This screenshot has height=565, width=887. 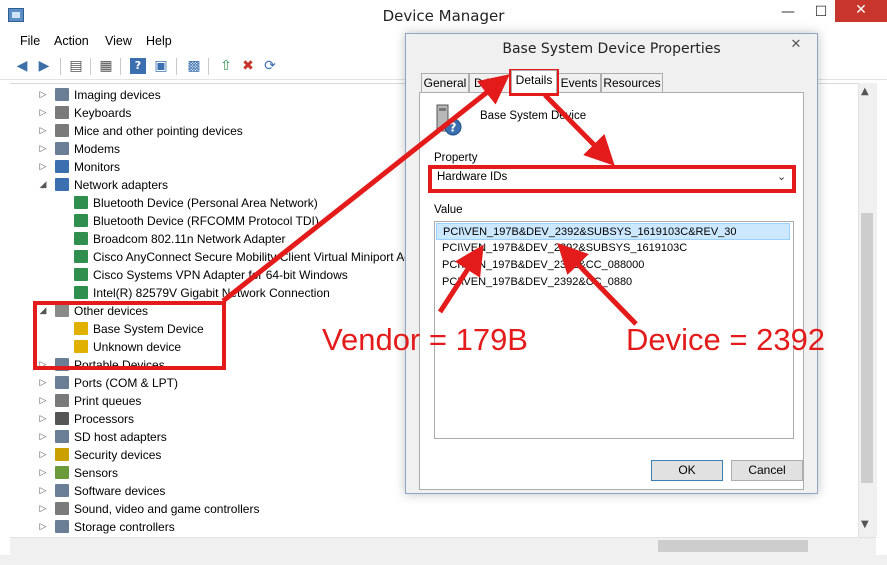 What do you see at coordinates (733, 546) in the screenshot?
I see `horizontal-scroll-thumb` at bounding box center [733, 546].